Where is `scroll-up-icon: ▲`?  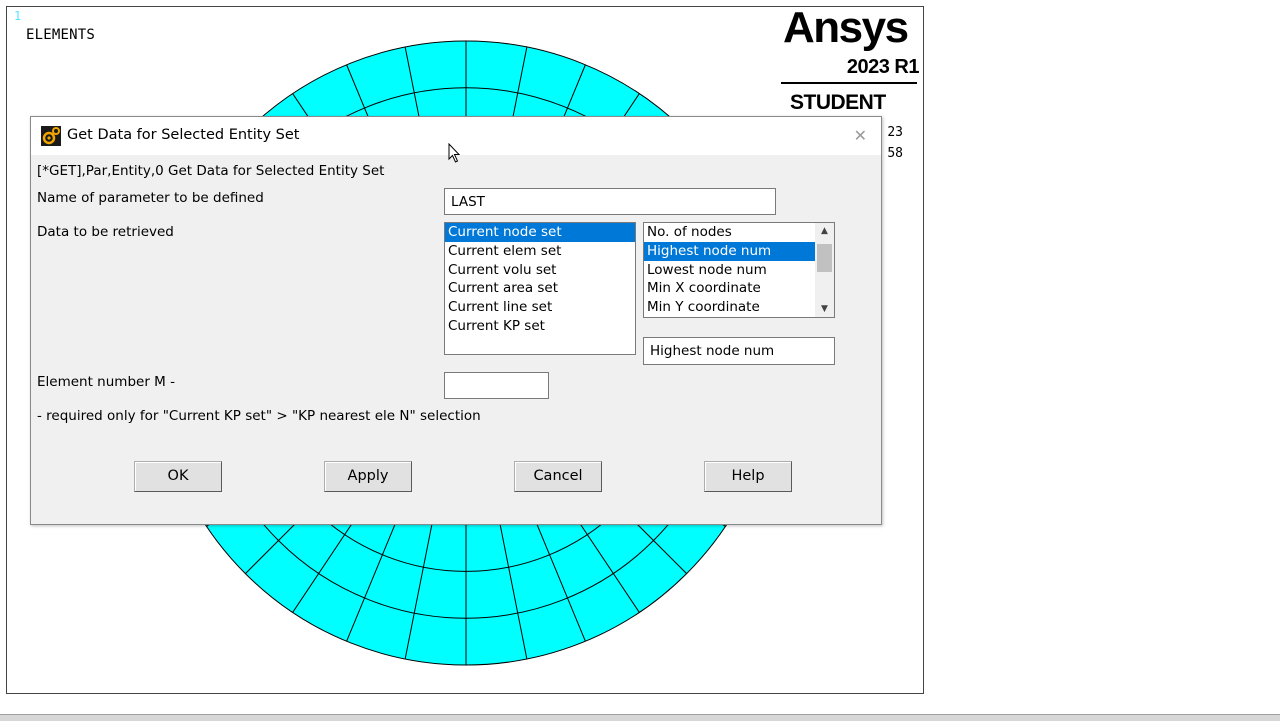
scroll-up-icon: ▲ is located at coordinates (824, 231).